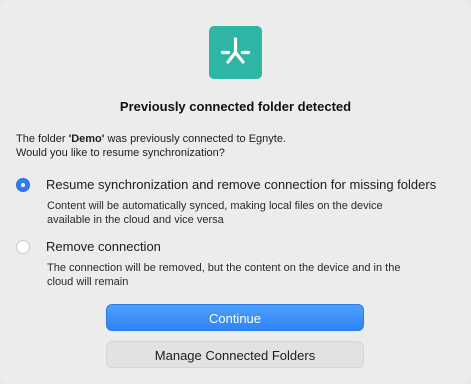  I want to click on continue-button: Continue, so click(235, 317).